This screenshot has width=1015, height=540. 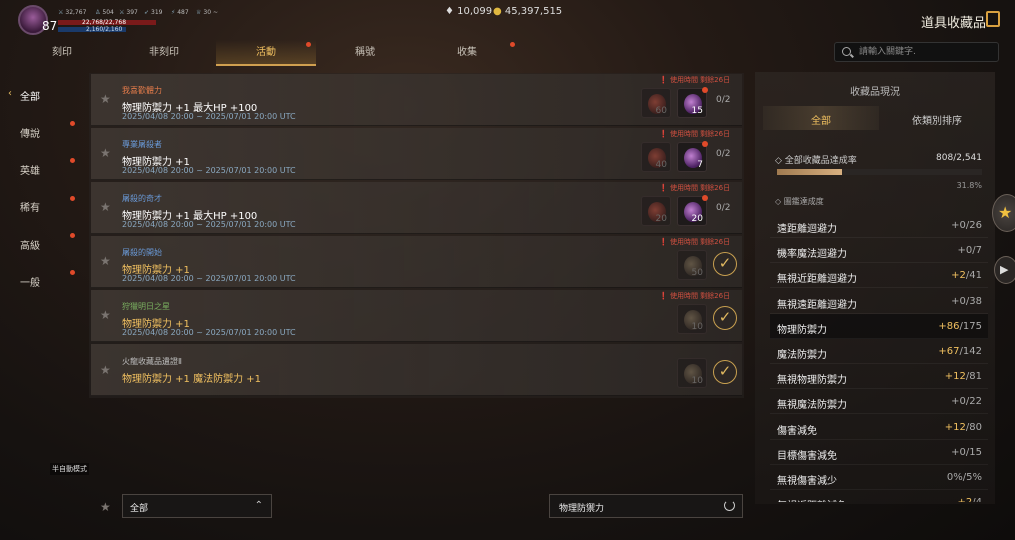 I want to click on category-filter-select: 全部 ⌃, so click(x=197, y=506).